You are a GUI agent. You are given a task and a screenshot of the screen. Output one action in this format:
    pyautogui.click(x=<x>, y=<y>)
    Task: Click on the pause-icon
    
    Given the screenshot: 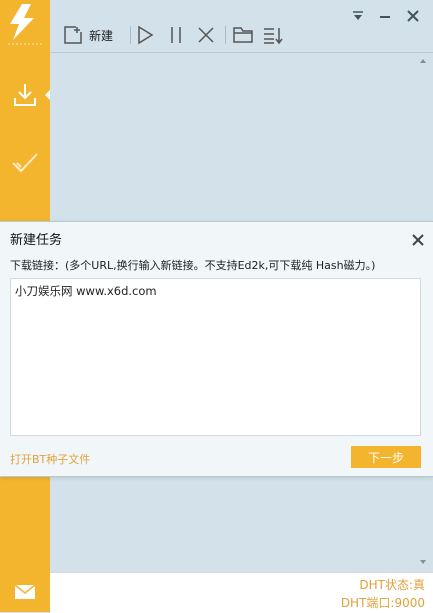 What is the action you would take?
    pyautogui.click(x=176, y=35)
    